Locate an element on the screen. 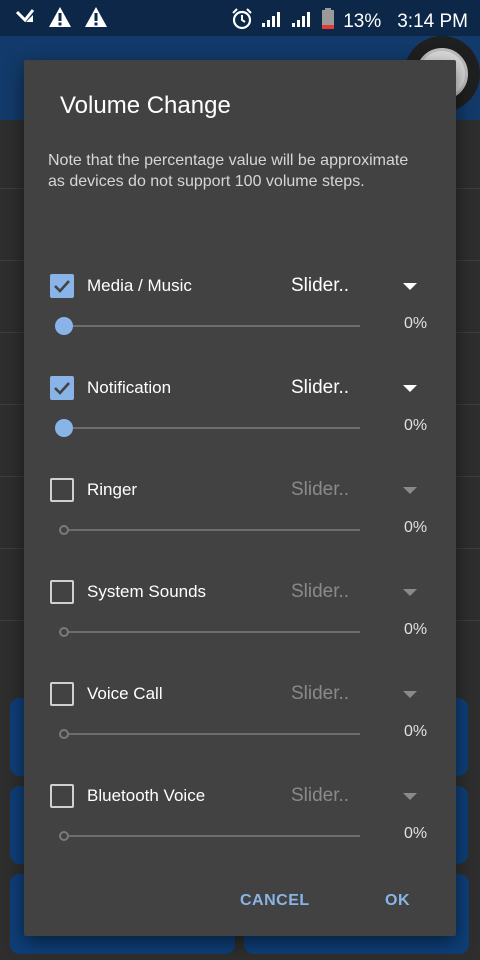 This screenshot has width=480, height=960. bluetooth-voice-checkbox is located at coordinates (62, 796).